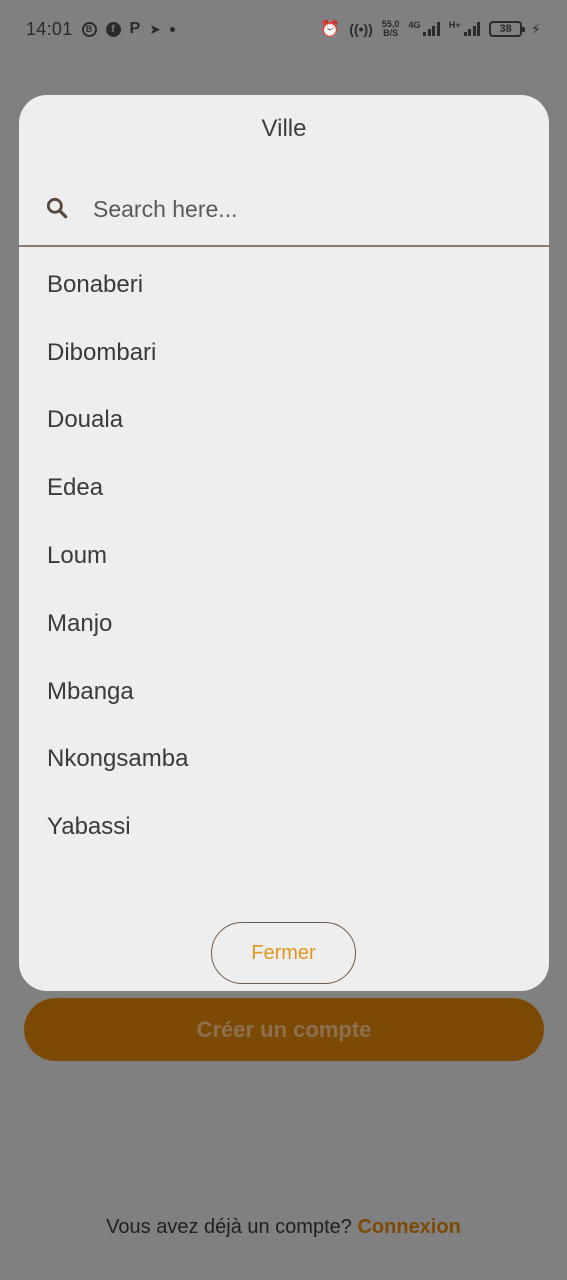 The image size is (567, 1280). I want to click on alarm-icon: ⏰, so click(330, 29).